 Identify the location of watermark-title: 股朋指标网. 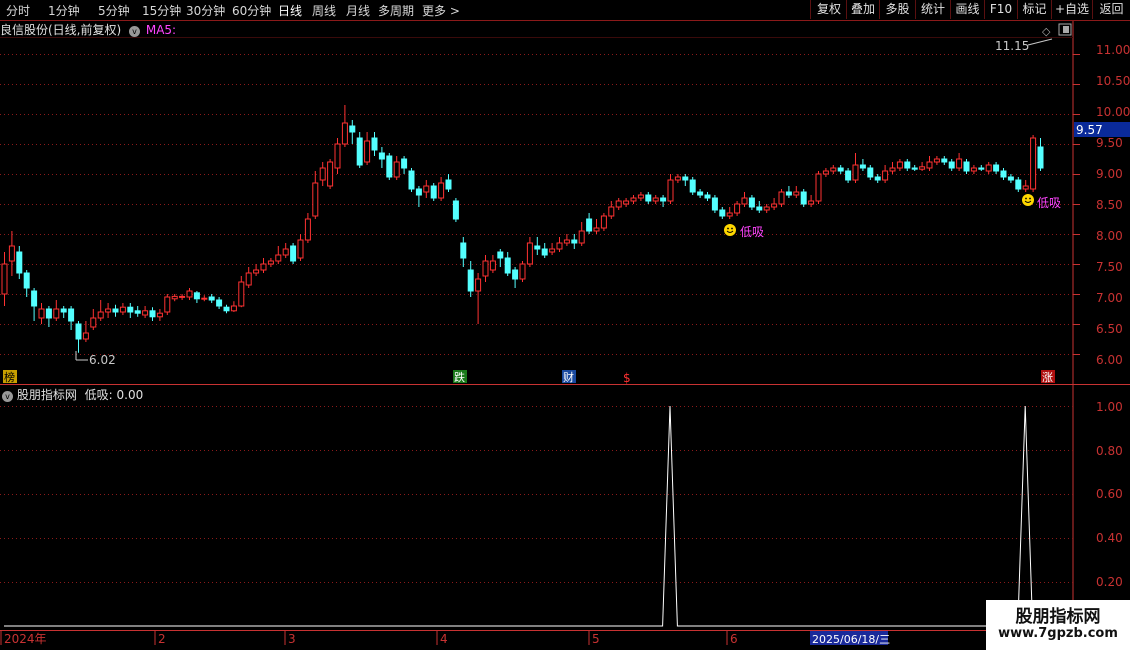
(1058, 617).